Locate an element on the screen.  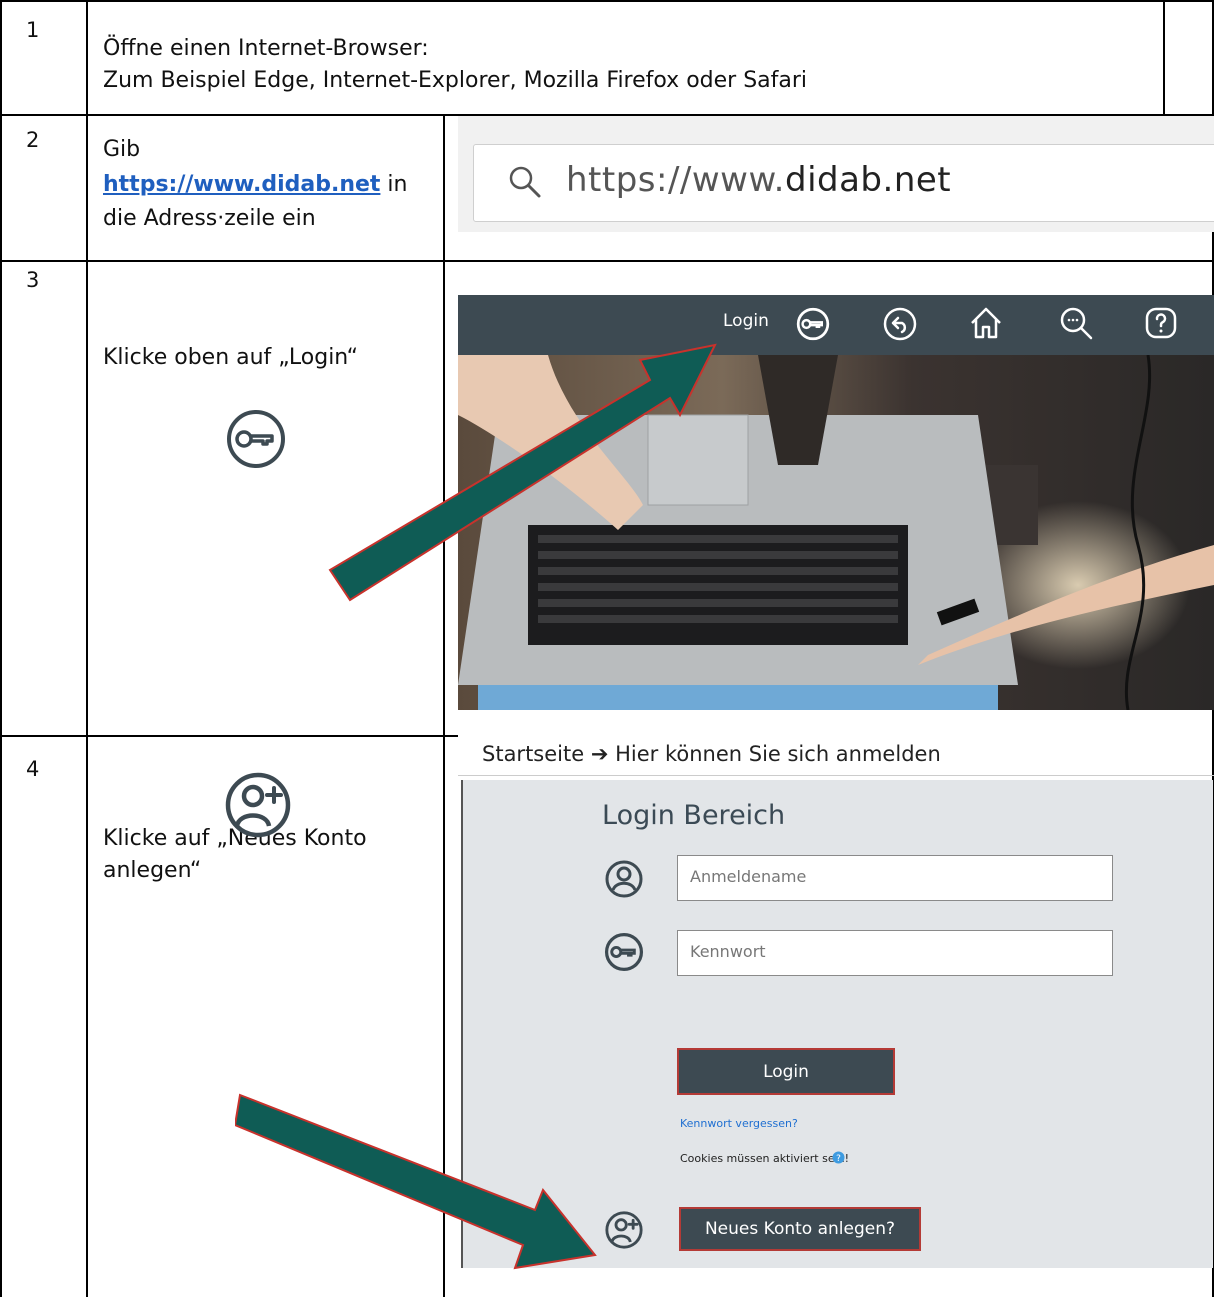
divider is located at coordinates (836, 775).